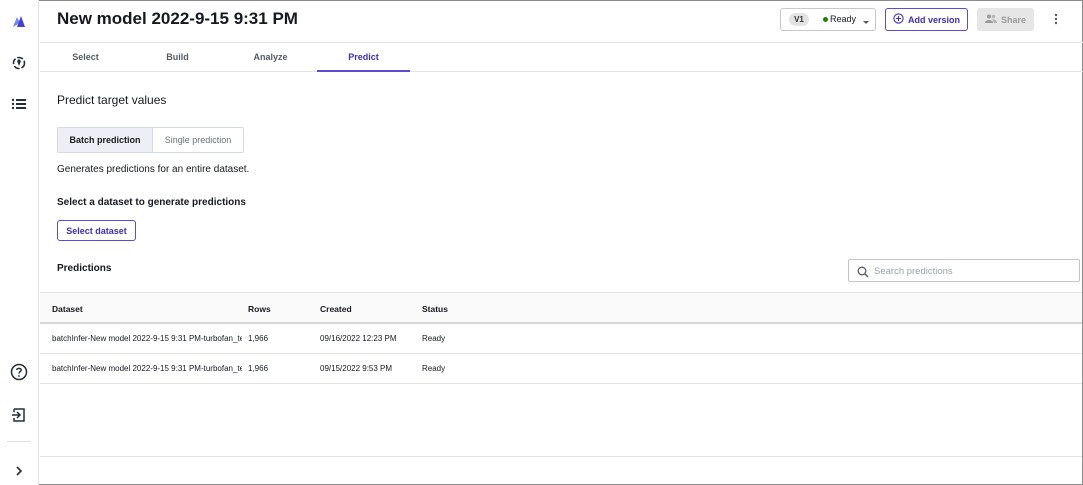  Describe the element at coordinates (19, 242) in the screenshot. I see `left-rail` at that location.